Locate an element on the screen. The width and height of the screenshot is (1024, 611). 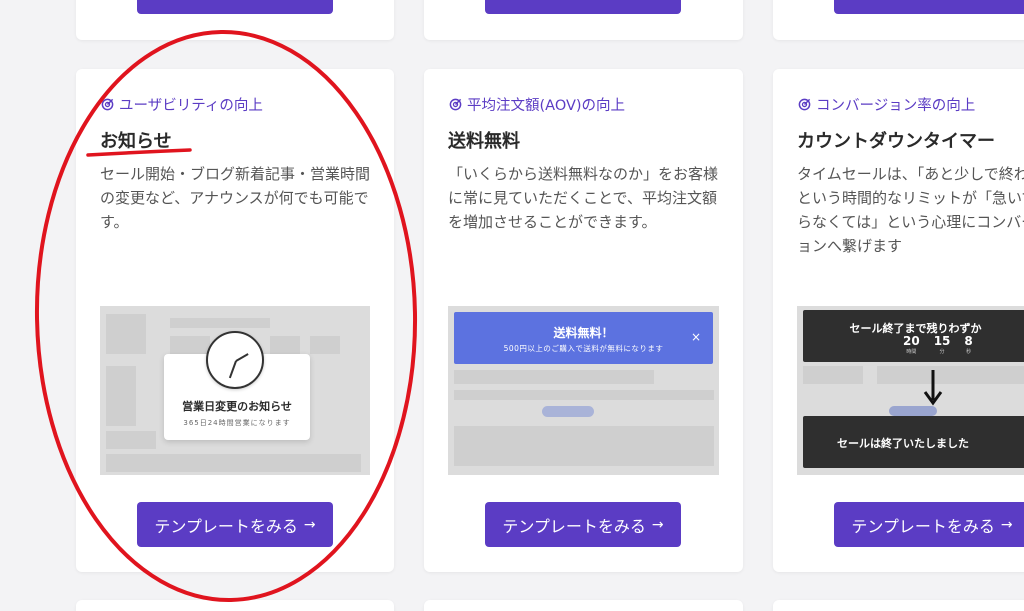
card-title: 送料無料 is located at coordinates (484, 141).